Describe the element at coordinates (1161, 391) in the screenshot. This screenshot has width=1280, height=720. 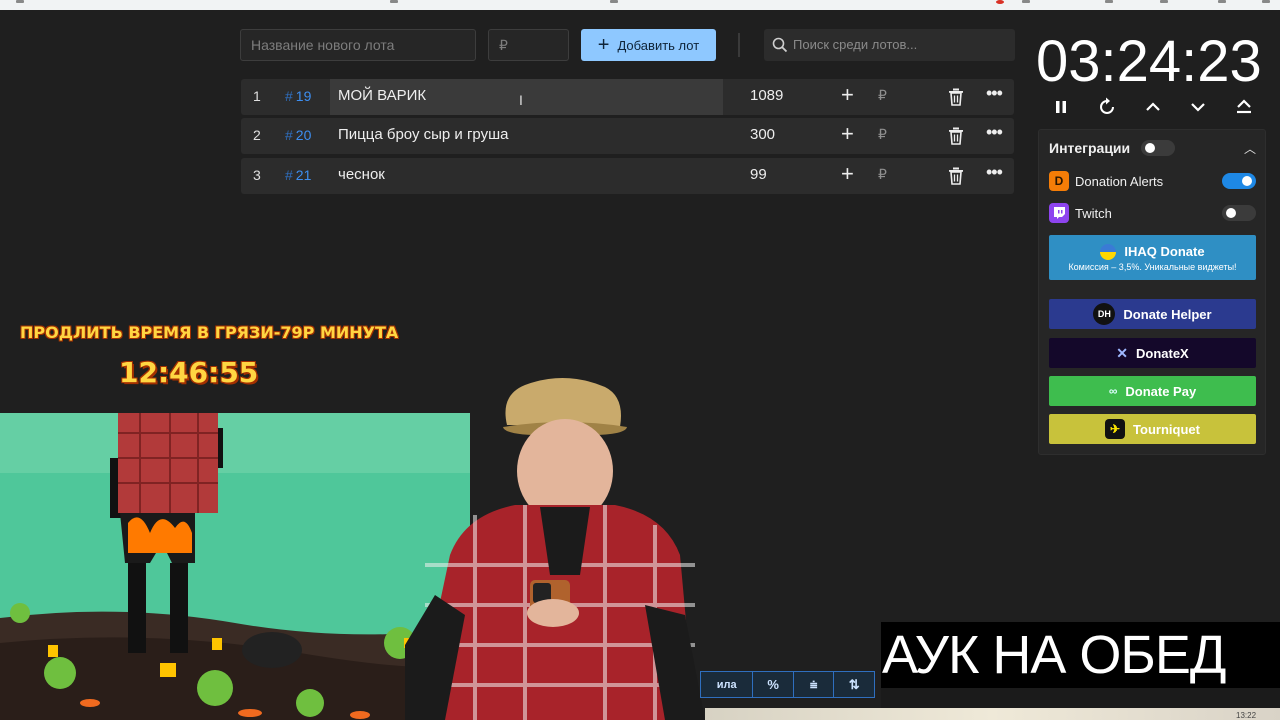
I see `donate-label: Donate Pay` at that location.